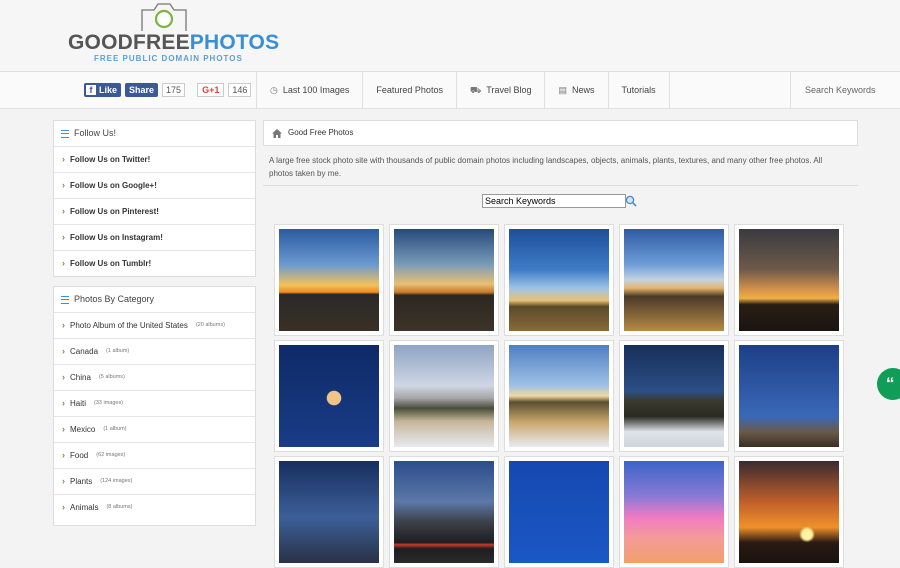 The width and height of the screenshot is (900, 568). Describe the element at coordinates (274, 90) in the screenshot. I see `clock-icon: ◷` at that location.